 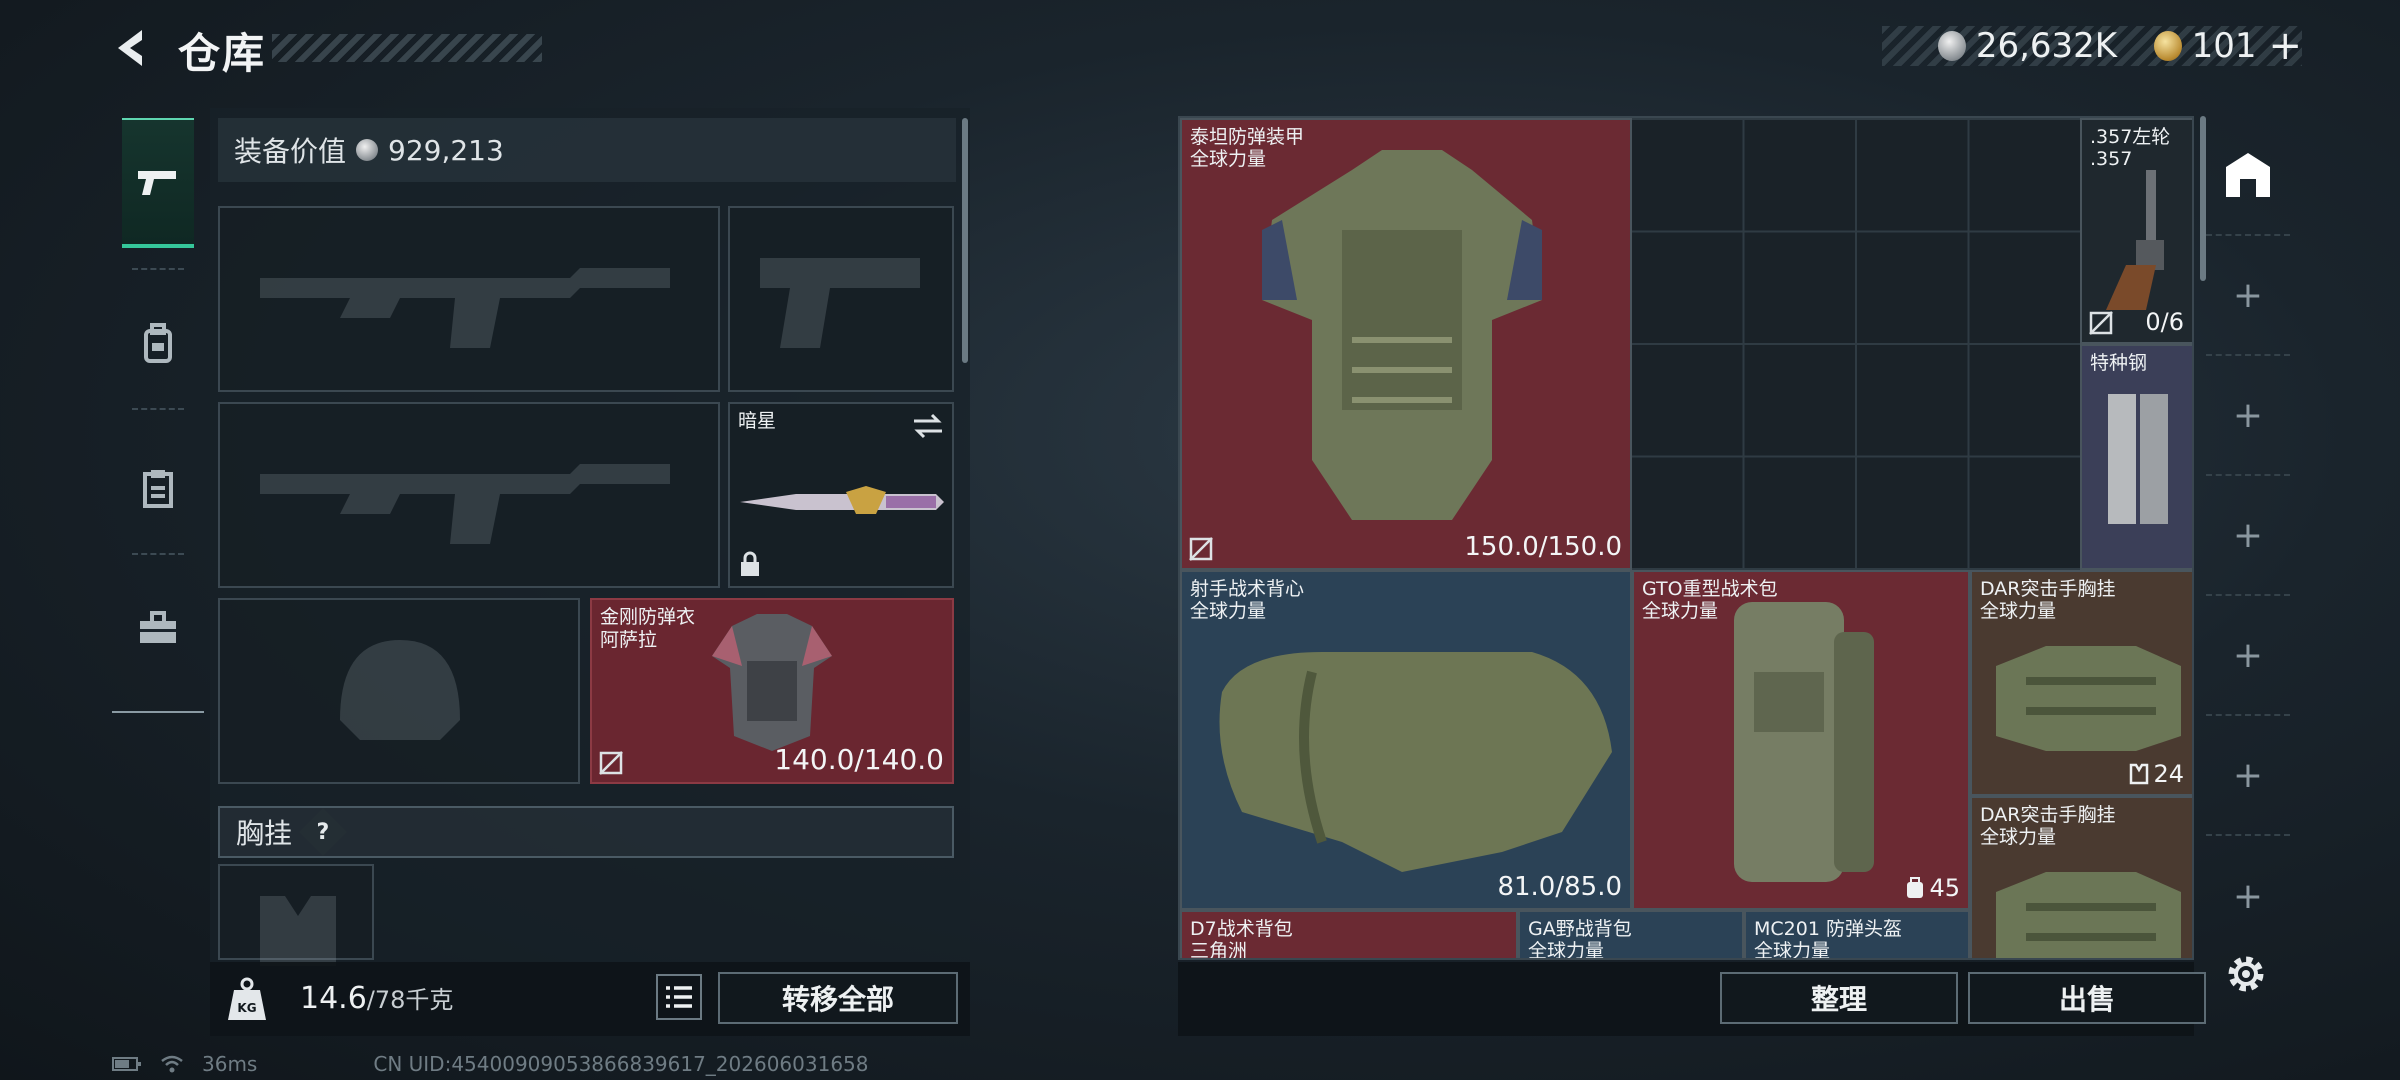 I want to click on steel-plates-image, so click(x=2138, y=459).